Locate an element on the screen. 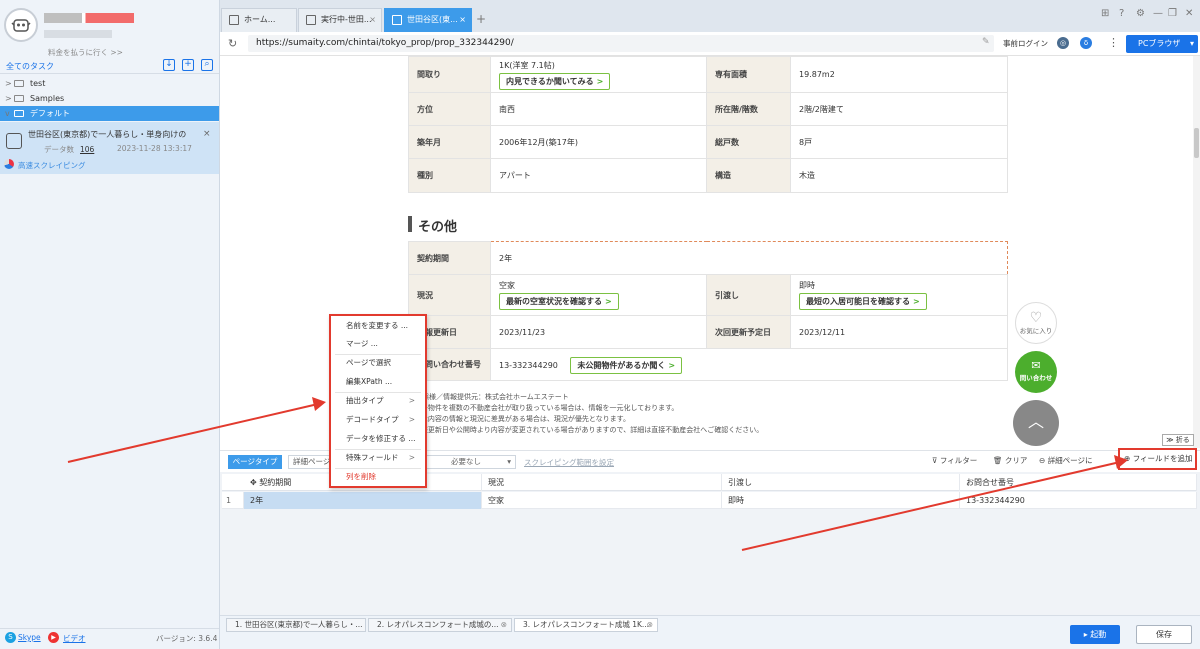  table-label: 契約期間 is located at coordinates (449, 258).